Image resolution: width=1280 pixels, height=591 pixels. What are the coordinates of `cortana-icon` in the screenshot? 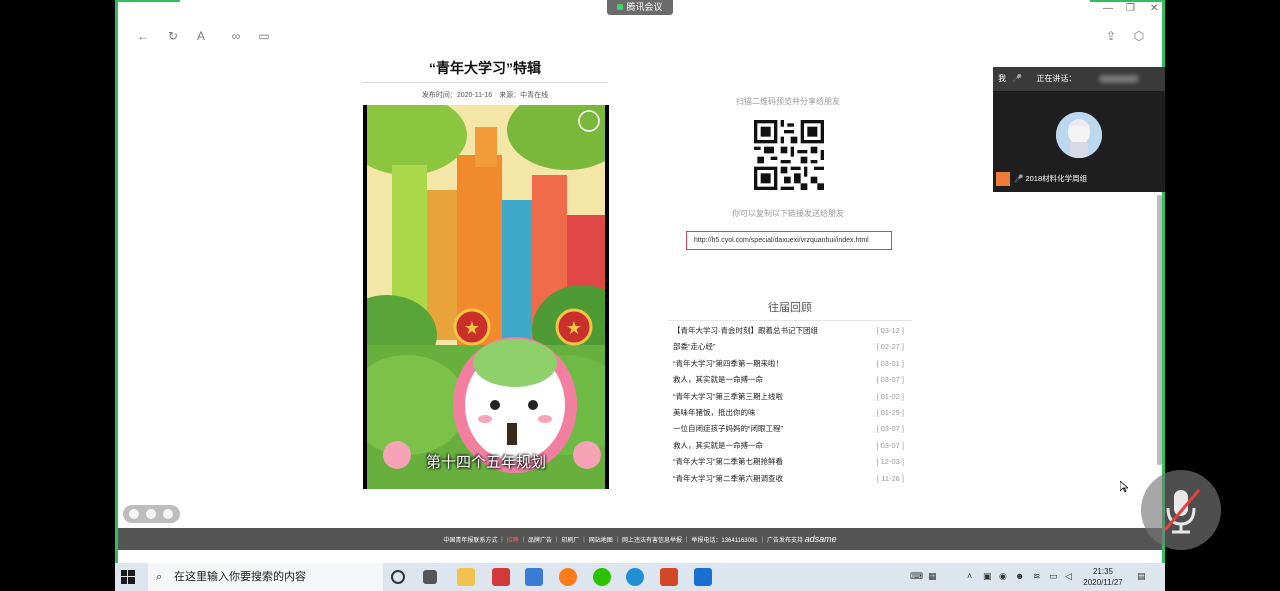 It's located at (398, 577).